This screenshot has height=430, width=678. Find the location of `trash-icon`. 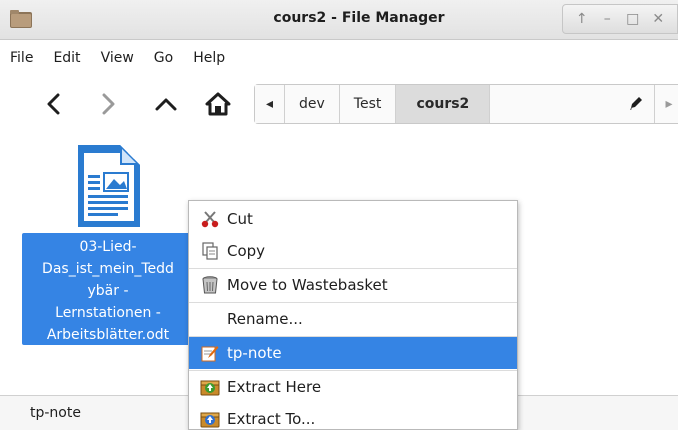

trash-icon is located at coordinates (210, 285).